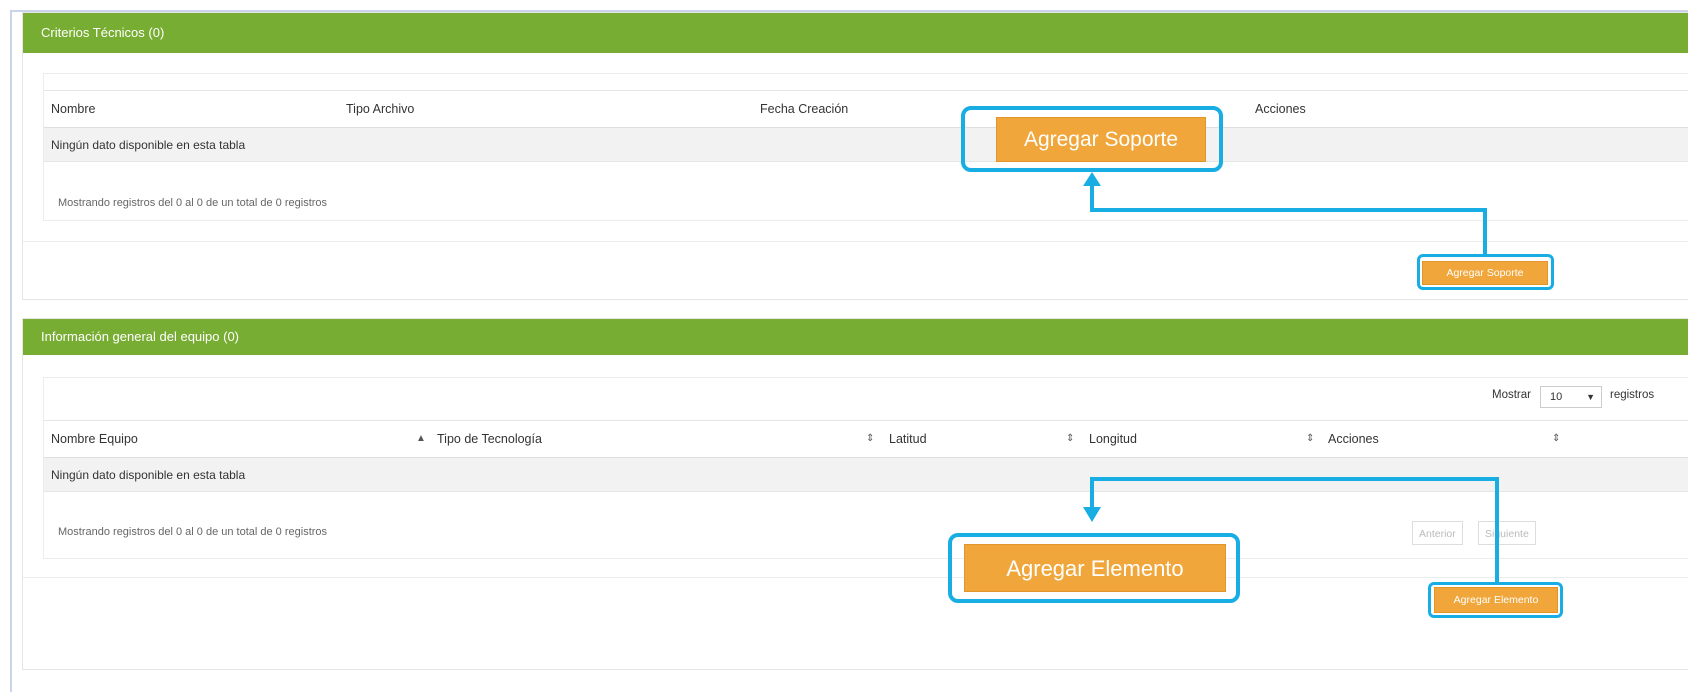 The height and width of the screenshot is (692, 1688). What do you see at coordinates (73, 109) in the screenshot?
I see `col-nombre: Nombre` at bounding box center [73, 109].